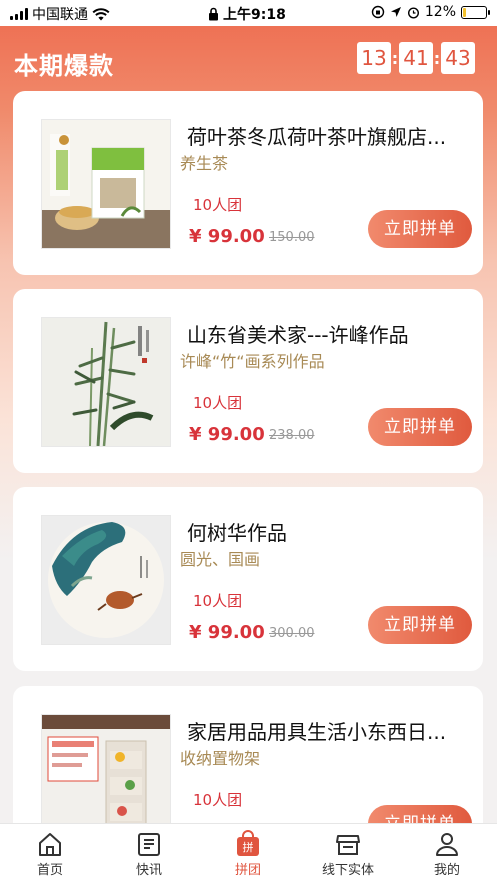 This screenshot has width=497, height=883. What do you see at coordinates (148, 870) in the screenshot?
I see `tab-label: 快讯` at bounding box center [148, 870].